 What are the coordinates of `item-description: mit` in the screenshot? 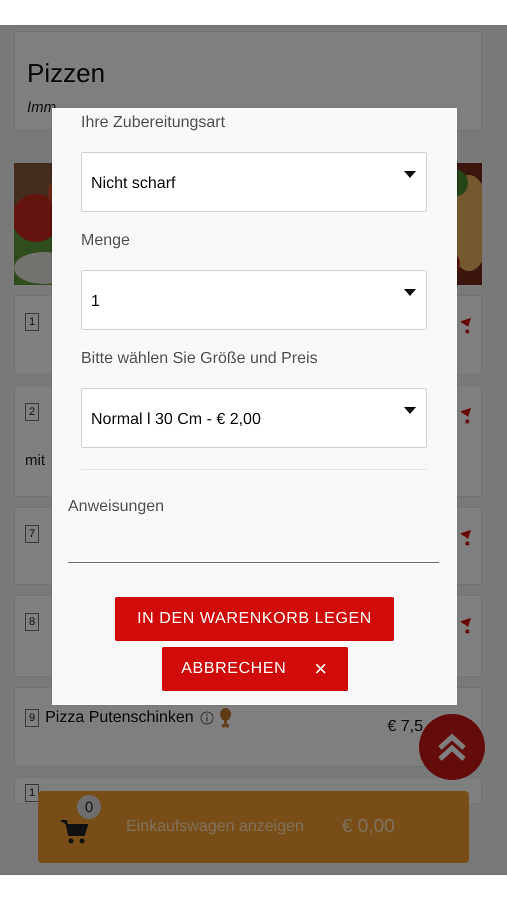 It's located at (35, 460).